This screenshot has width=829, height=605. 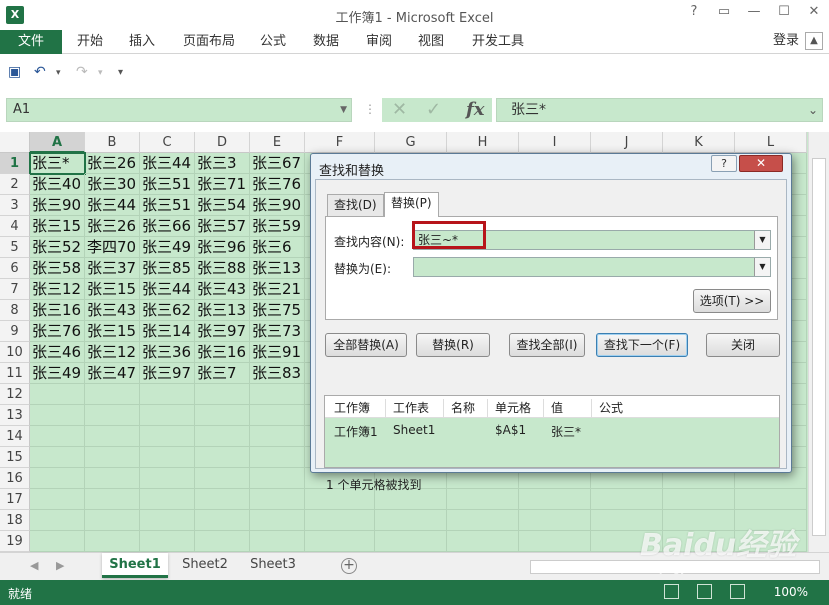 What do you see at coordinates (167, 373) in the screenshot?
I see `cell-c11: 张三97` at bounding box center [167, 373].